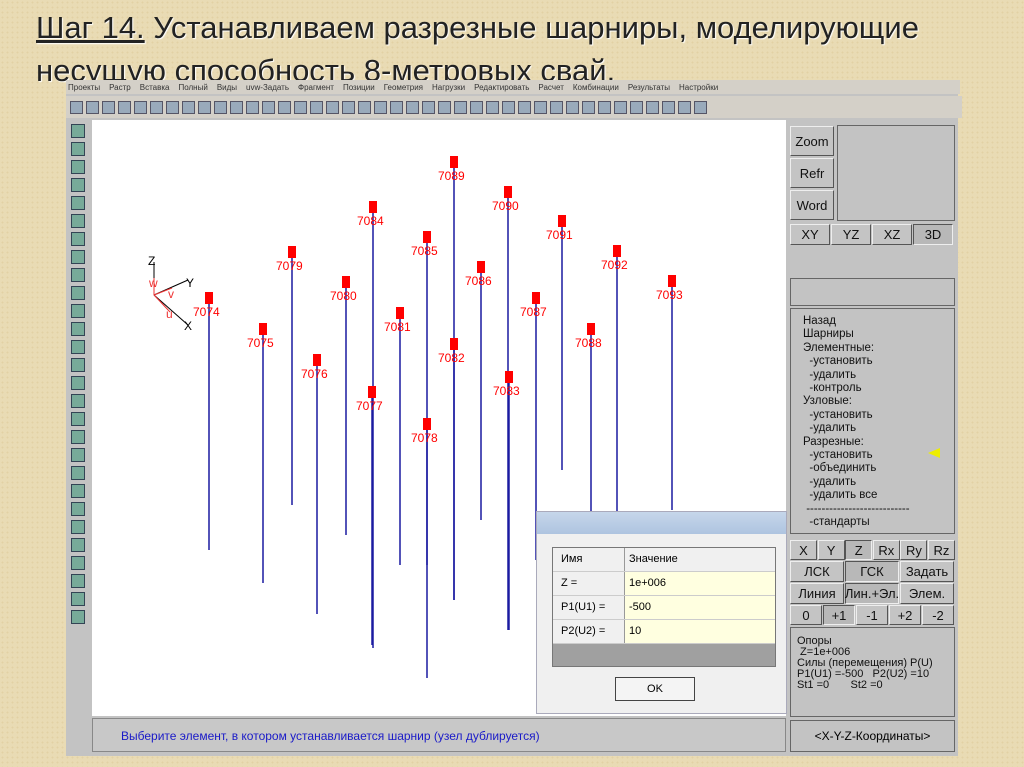 This screenshot has height=767, width=1024. I want to click on p2-value-field: 10, so click(700, 631).